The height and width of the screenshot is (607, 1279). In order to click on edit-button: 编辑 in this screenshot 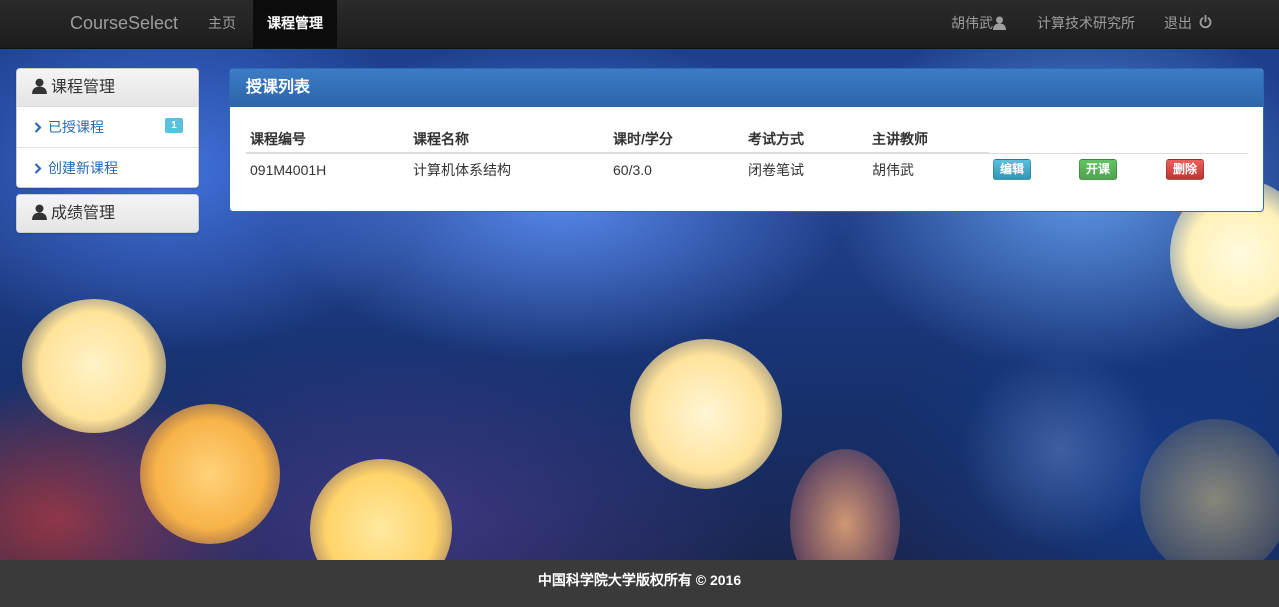, I will do `click(1012, 169)`.